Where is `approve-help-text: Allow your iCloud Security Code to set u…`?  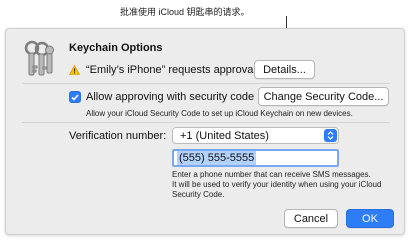 approve-help-text: Allow your iCloud Security Code to set u… is located at coordinates (219, 113).